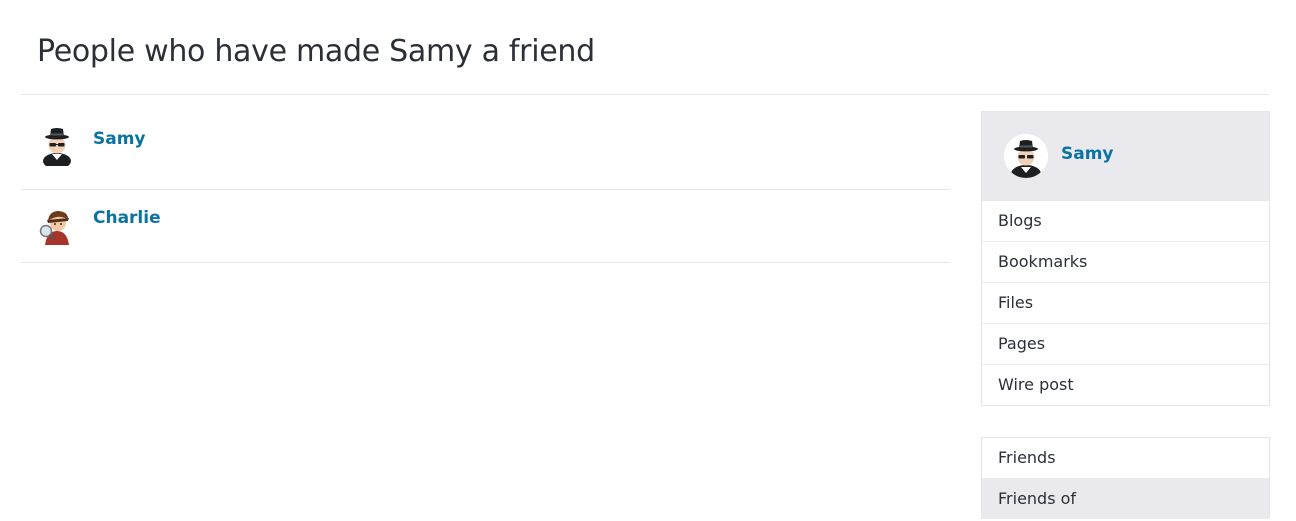  Describe the element at coordinates (127, 218) in the screenshot. I see `member-name-link: Charlie` at that location.